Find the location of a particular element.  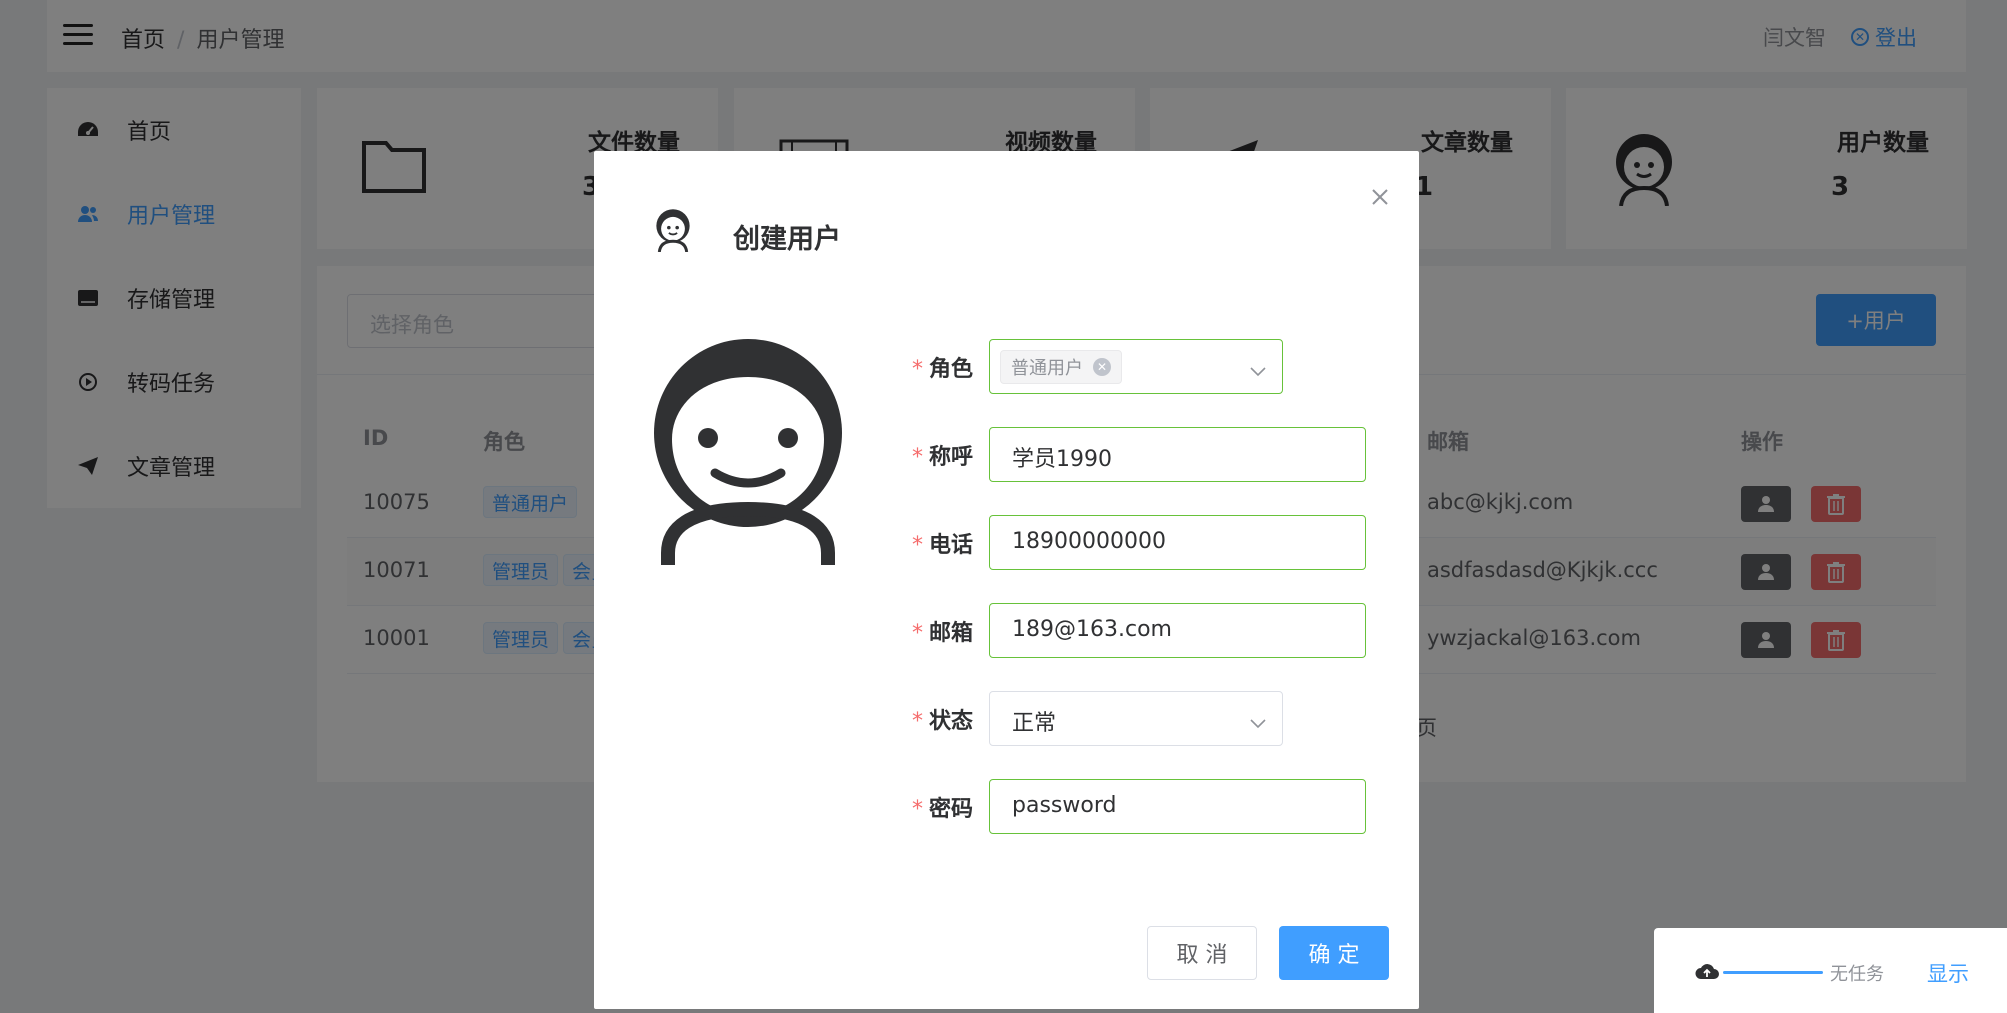

status-select: 正常 is located at coordinates (1136, 718).